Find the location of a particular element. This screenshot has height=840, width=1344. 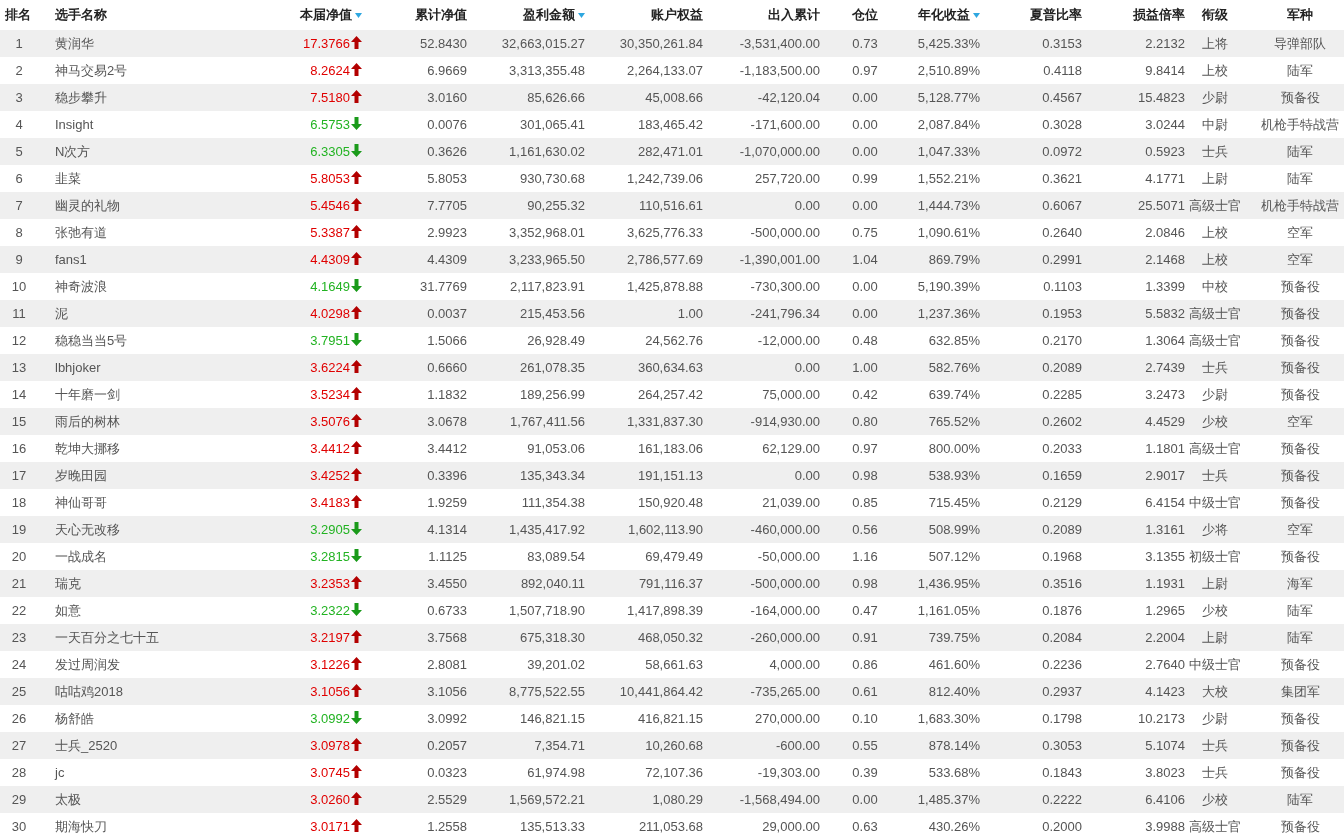

table-cell: 1,435,417.92 is located at coordinates (547, 529).